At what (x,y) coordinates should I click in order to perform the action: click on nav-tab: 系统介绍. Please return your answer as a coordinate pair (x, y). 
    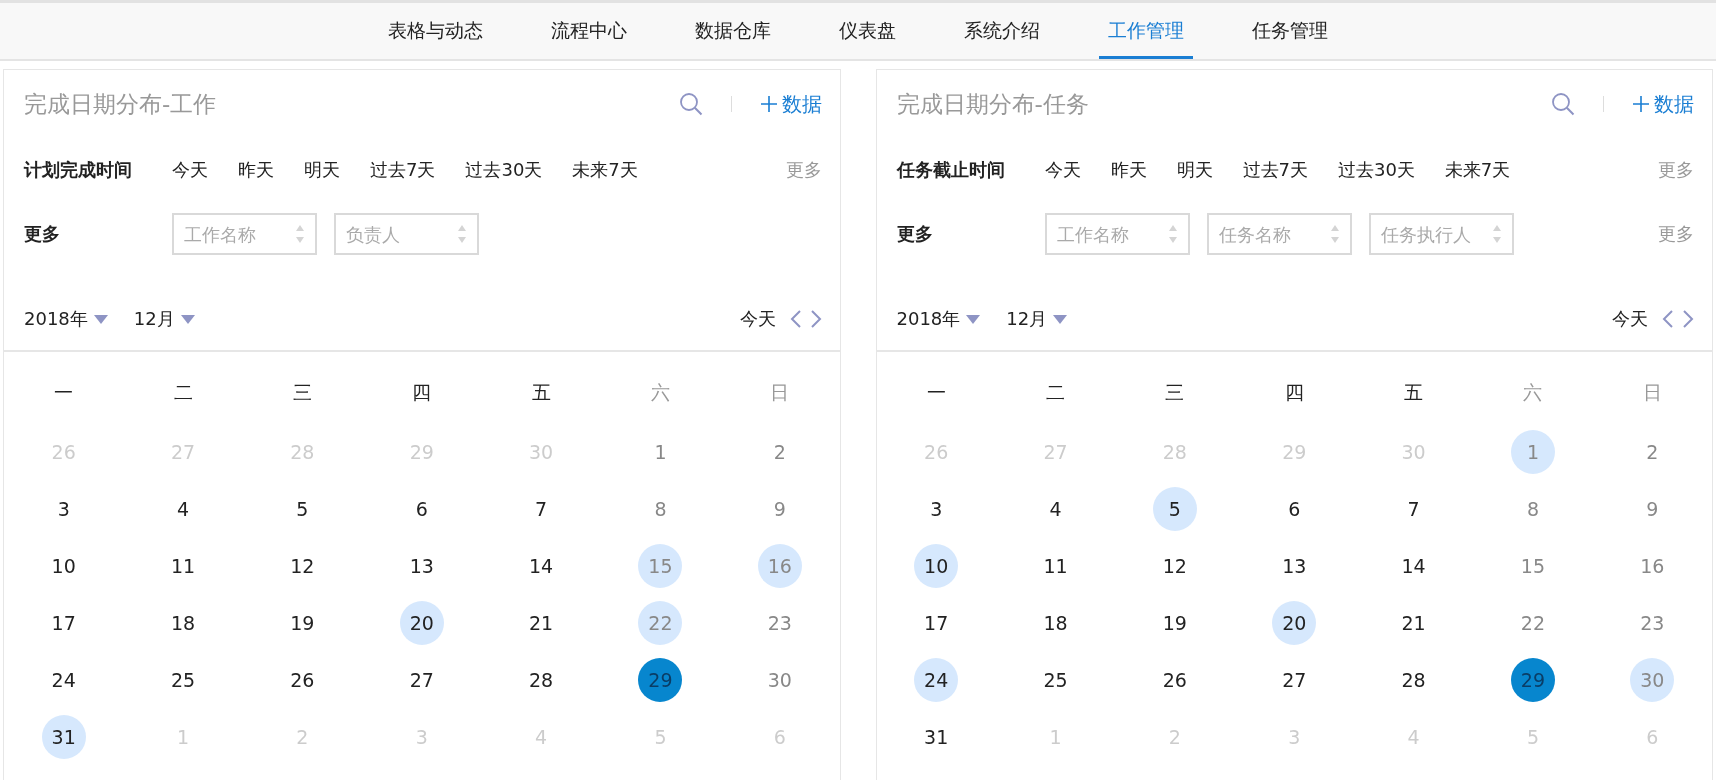
    Looking at the image, I should click on (1002, 31).